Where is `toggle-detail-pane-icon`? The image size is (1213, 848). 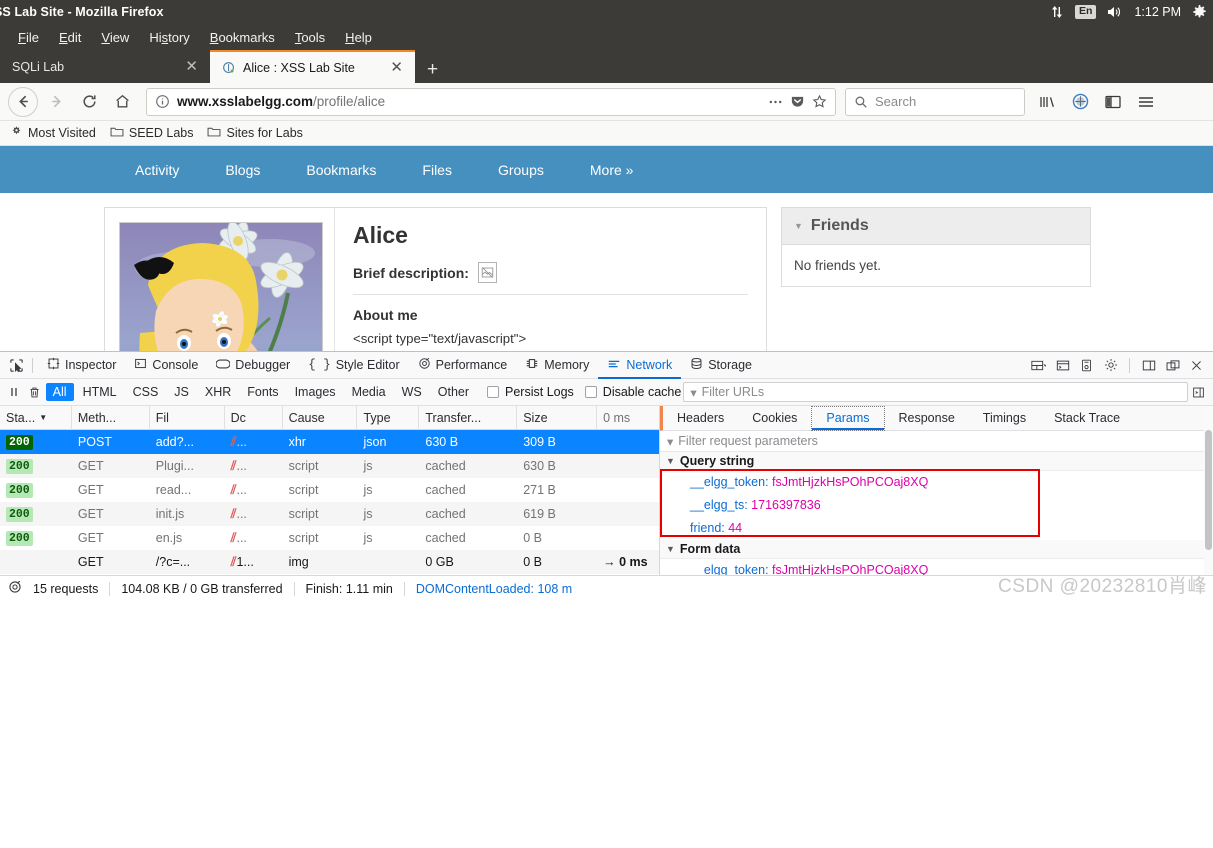
toggle-detail-pane-icon is located at coordinates (1199, 392).